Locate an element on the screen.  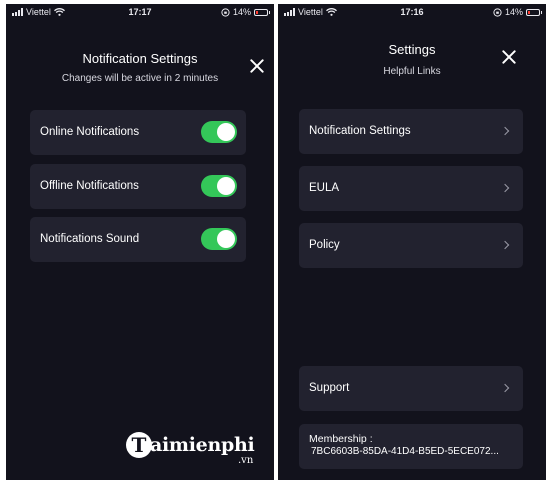
link-label: Policy is located at coordinates (324, 245).